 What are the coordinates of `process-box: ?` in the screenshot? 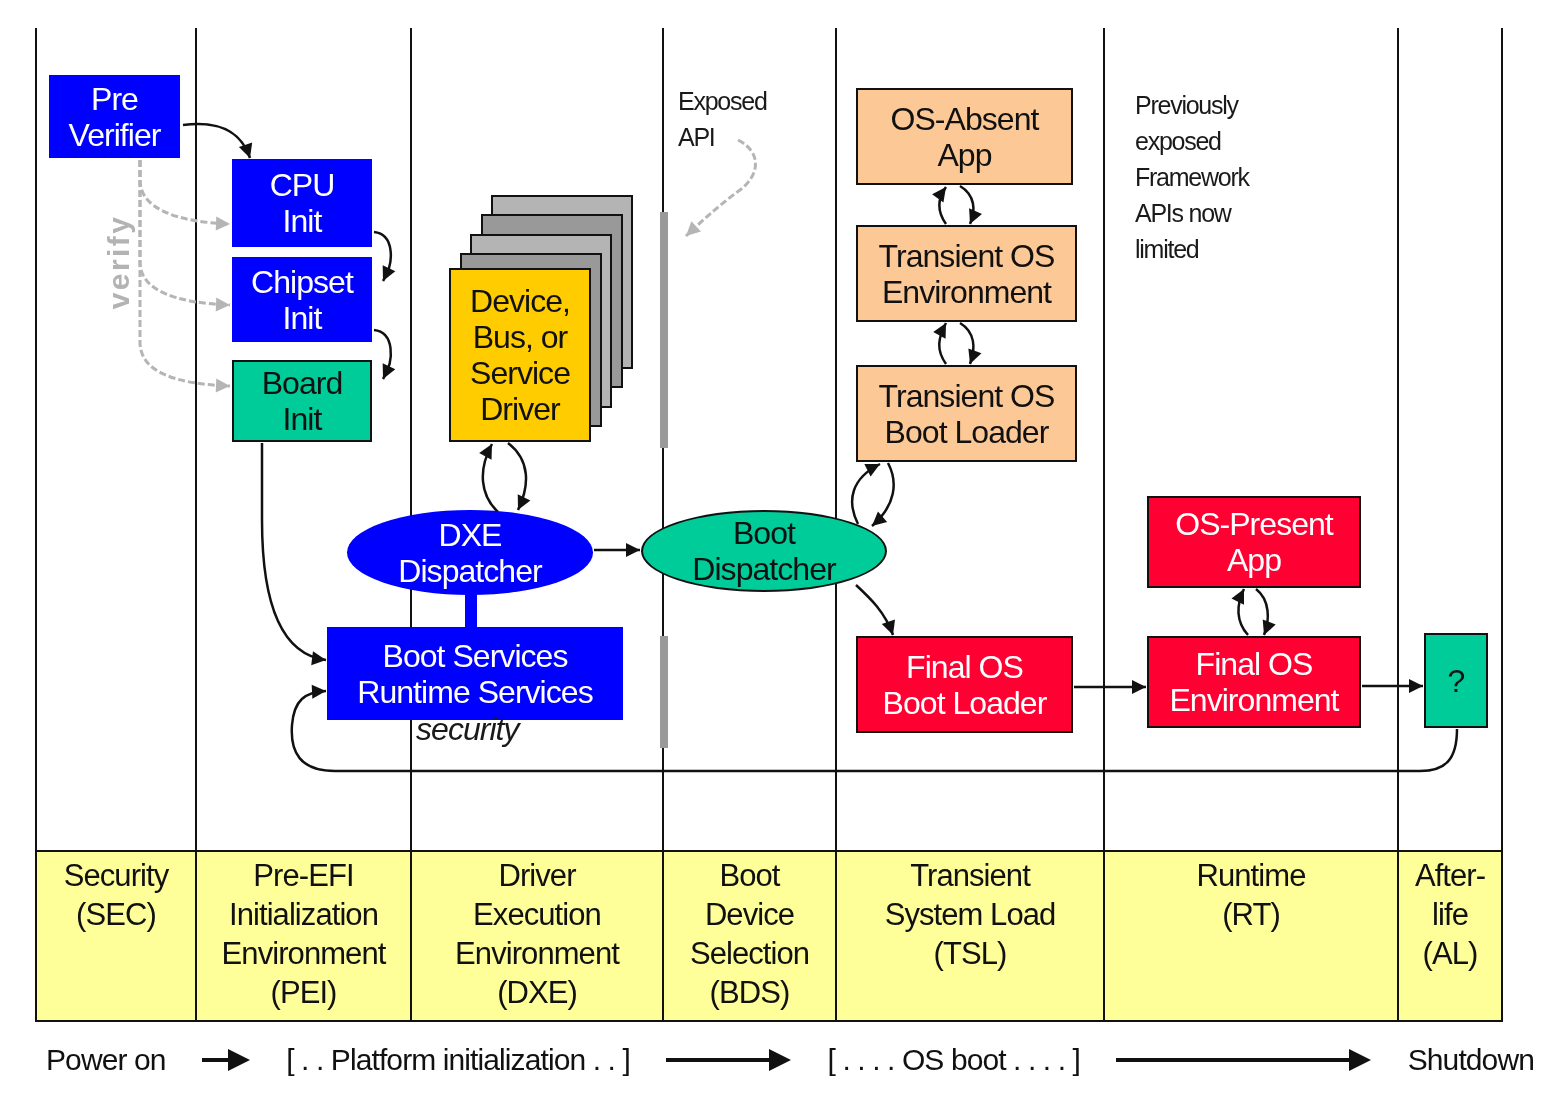 It's located at (1456, 680).